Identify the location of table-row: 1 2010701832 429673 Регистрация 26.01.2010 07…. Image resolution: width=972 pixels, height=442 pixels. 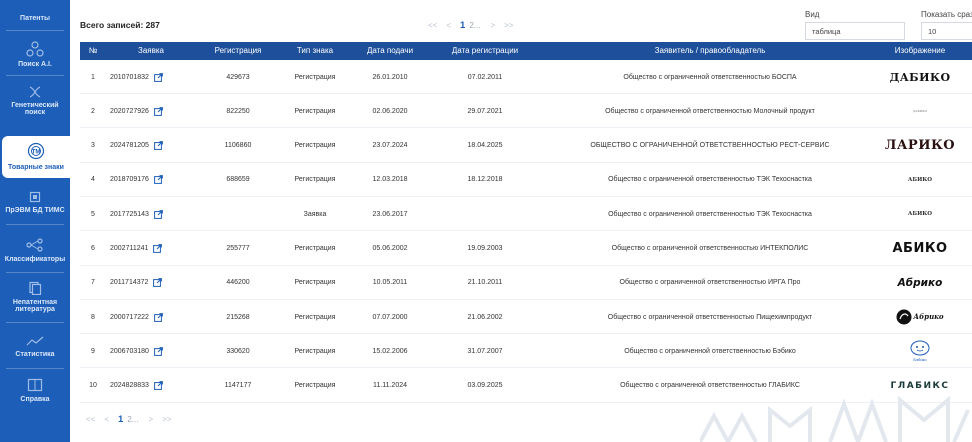
(526, 77).